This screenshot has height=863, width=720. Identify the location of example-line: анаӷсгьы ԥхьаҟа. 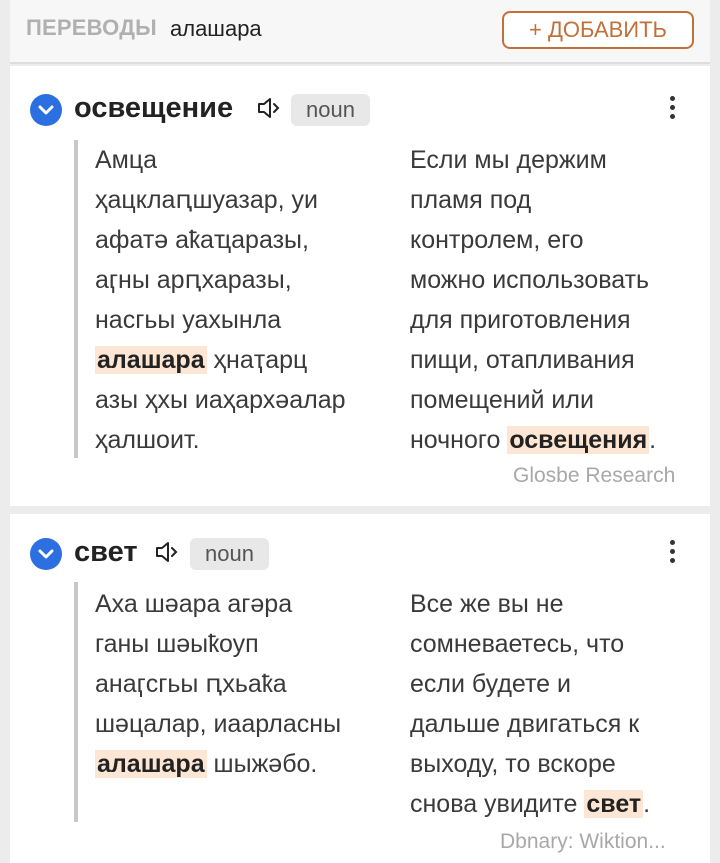
(245, 684).